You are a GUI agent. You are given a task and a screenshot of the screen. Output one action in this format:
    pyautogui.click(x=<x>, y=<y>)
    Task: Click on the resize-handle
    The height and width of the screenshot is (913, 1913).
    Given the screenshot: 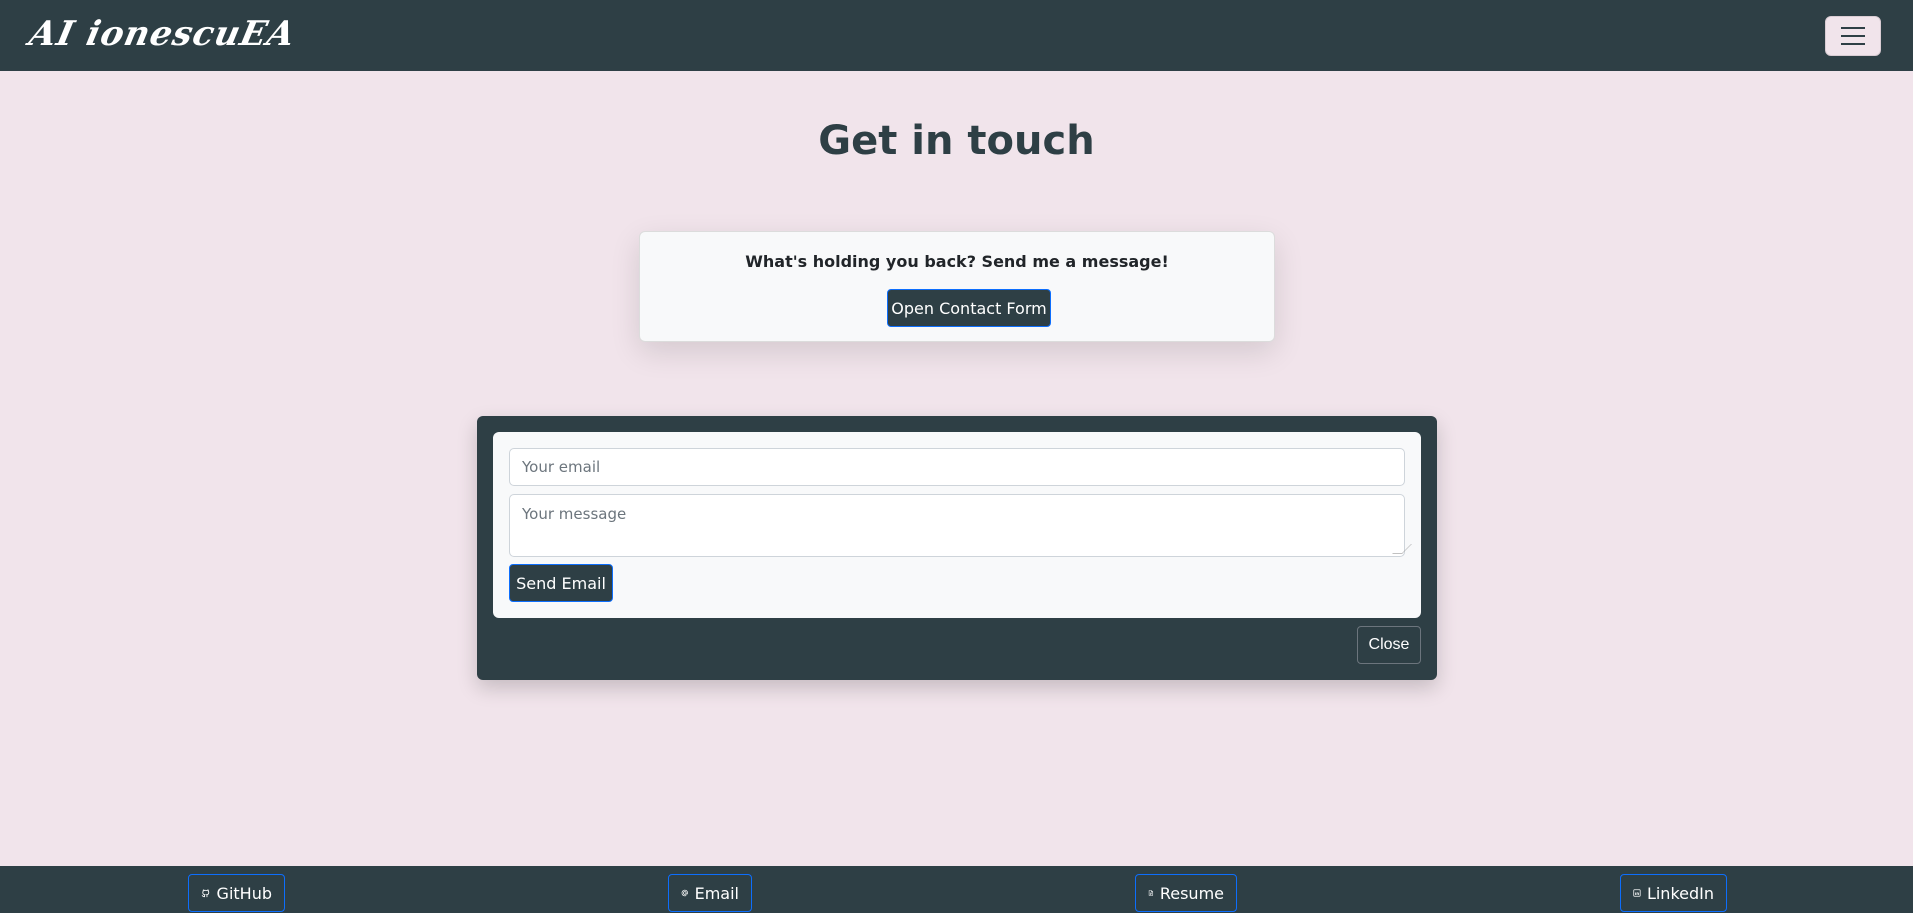 What is the action you would take?
    pyautogui.click(x=1402, y=549)
    